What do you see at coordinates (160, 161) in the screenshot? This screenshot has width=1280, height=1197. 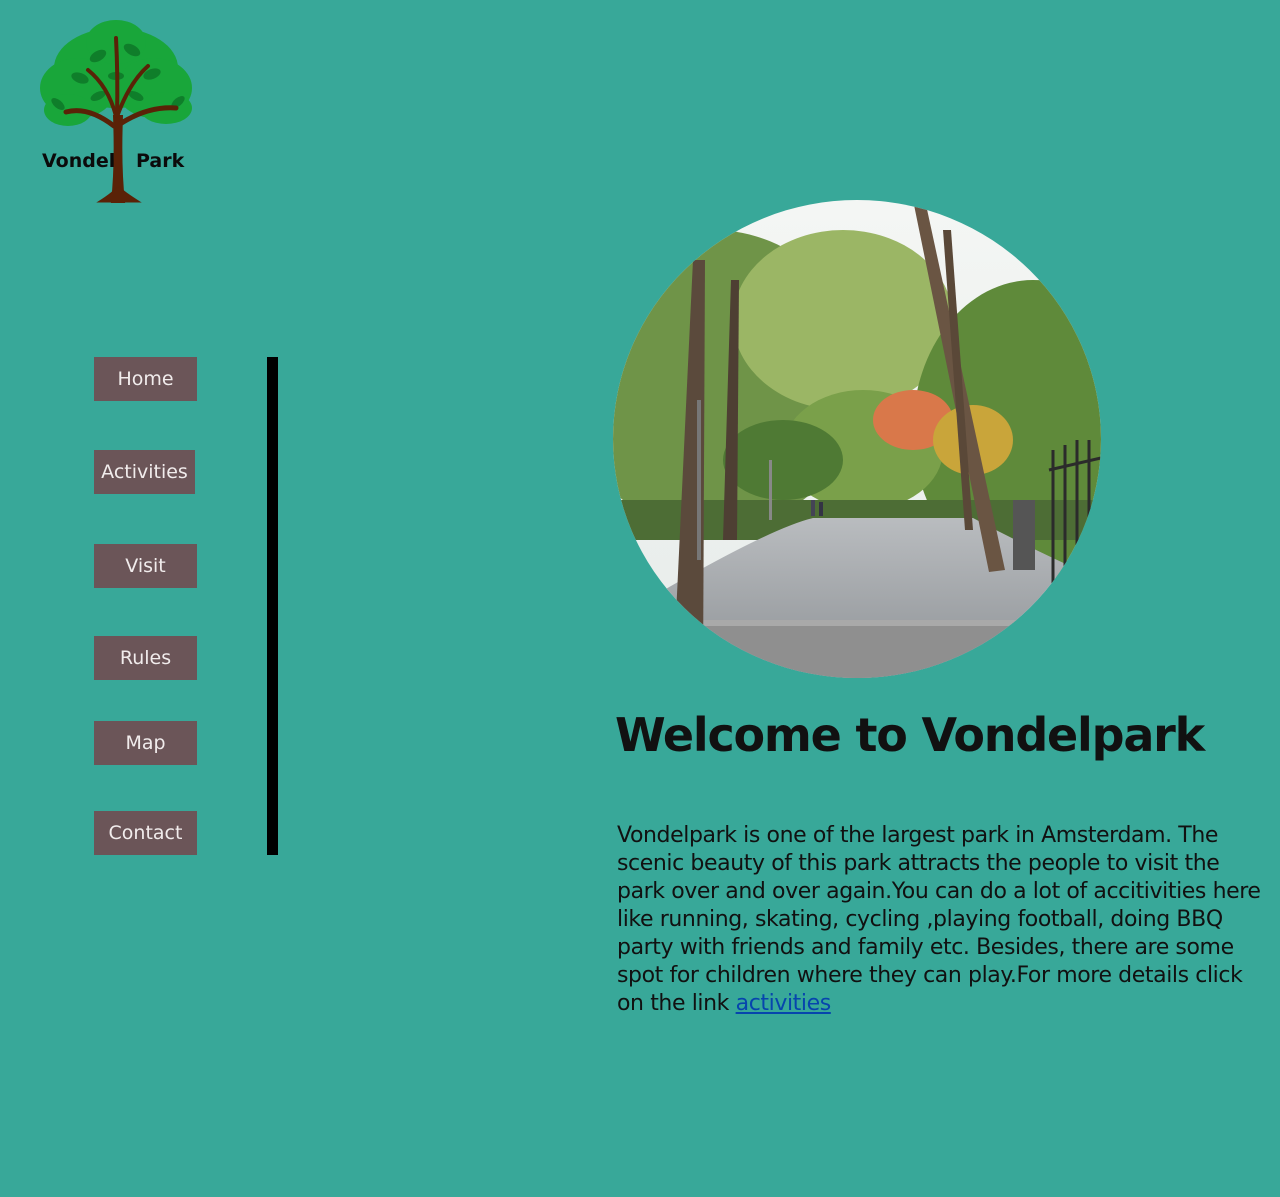 I see `logo-word-park: Park` at bounding box center [160, 161].